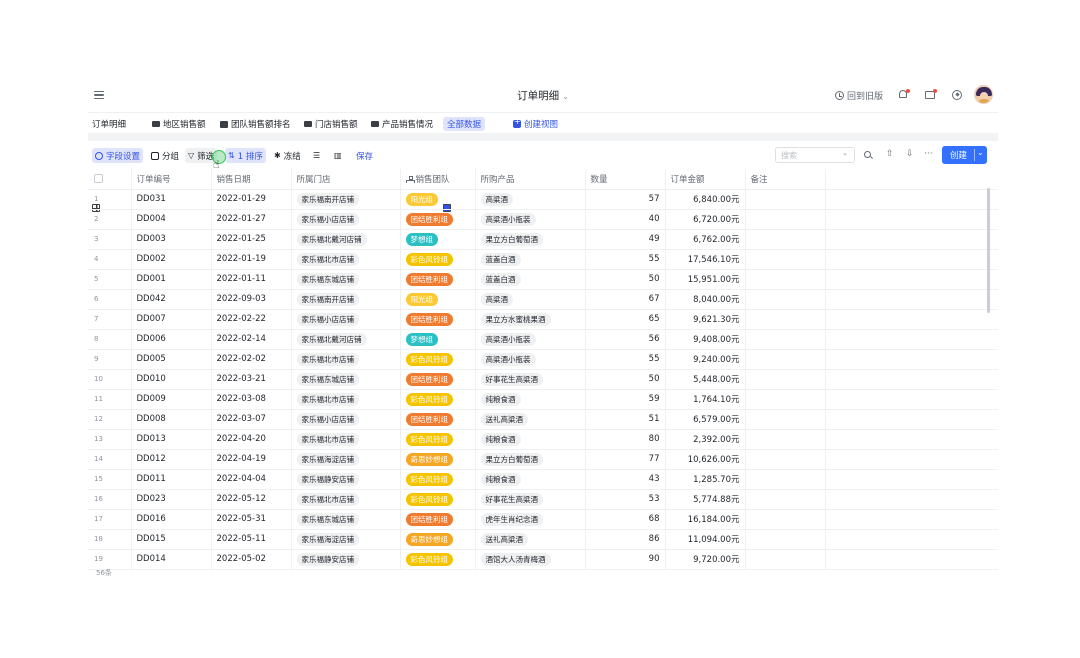 This screenshot has width=1080, height=658. Describe the element at coordinates (530, 339) in the screenshot. I see `product-cell: 高粱酒小瓶装` at that location.